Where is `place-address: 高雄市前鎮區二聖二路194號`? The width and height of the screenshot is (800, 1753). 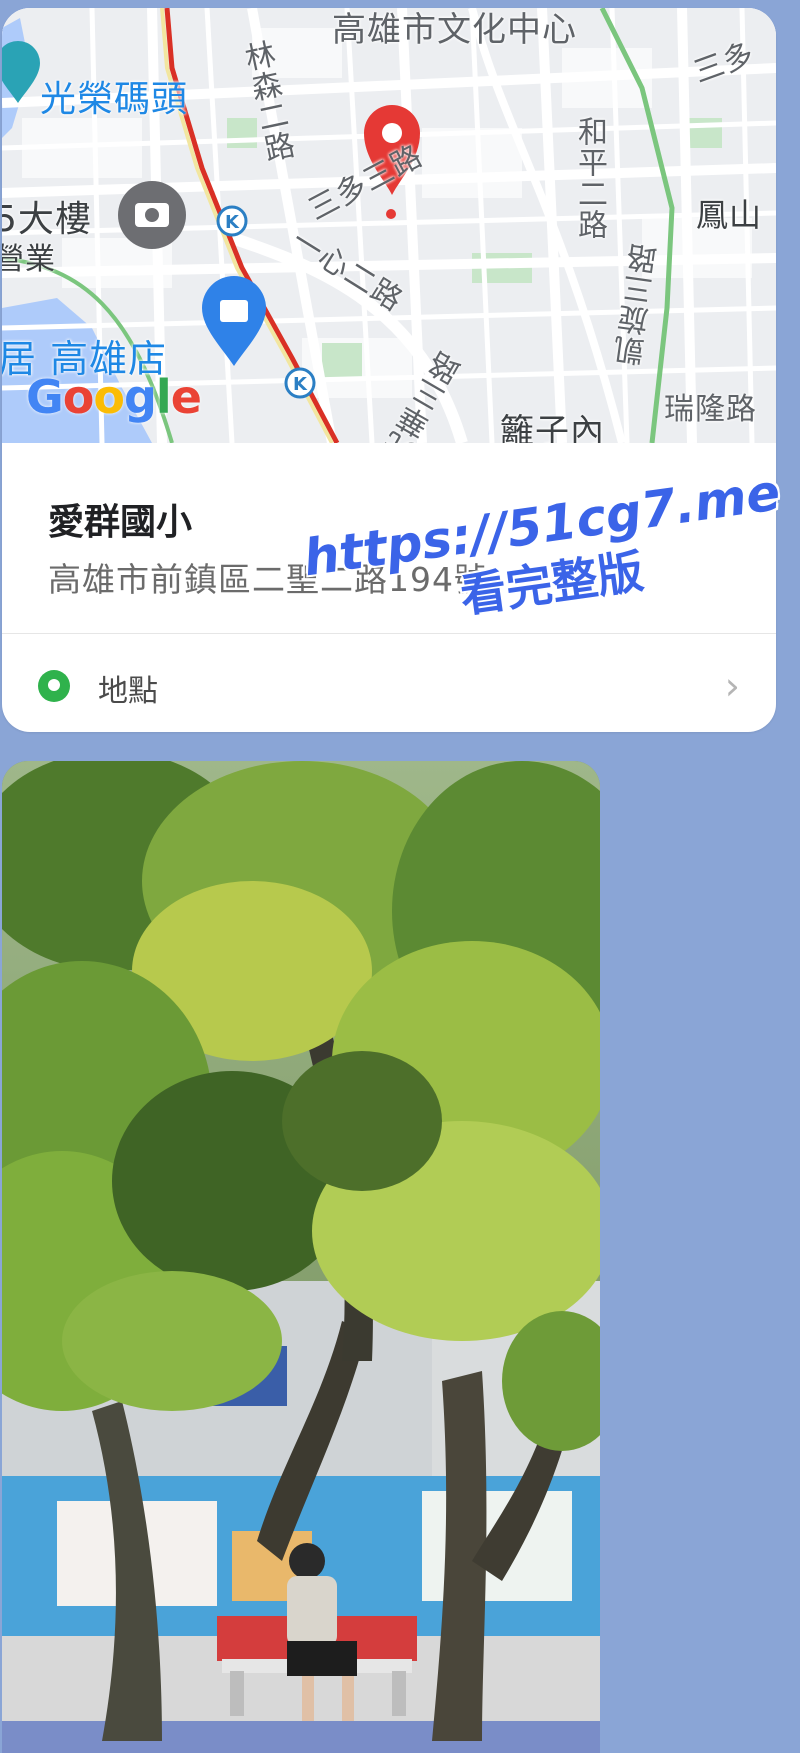 place-address: 高雄市前鎮區二聖二路194號 is located at coordinates (268, 579).